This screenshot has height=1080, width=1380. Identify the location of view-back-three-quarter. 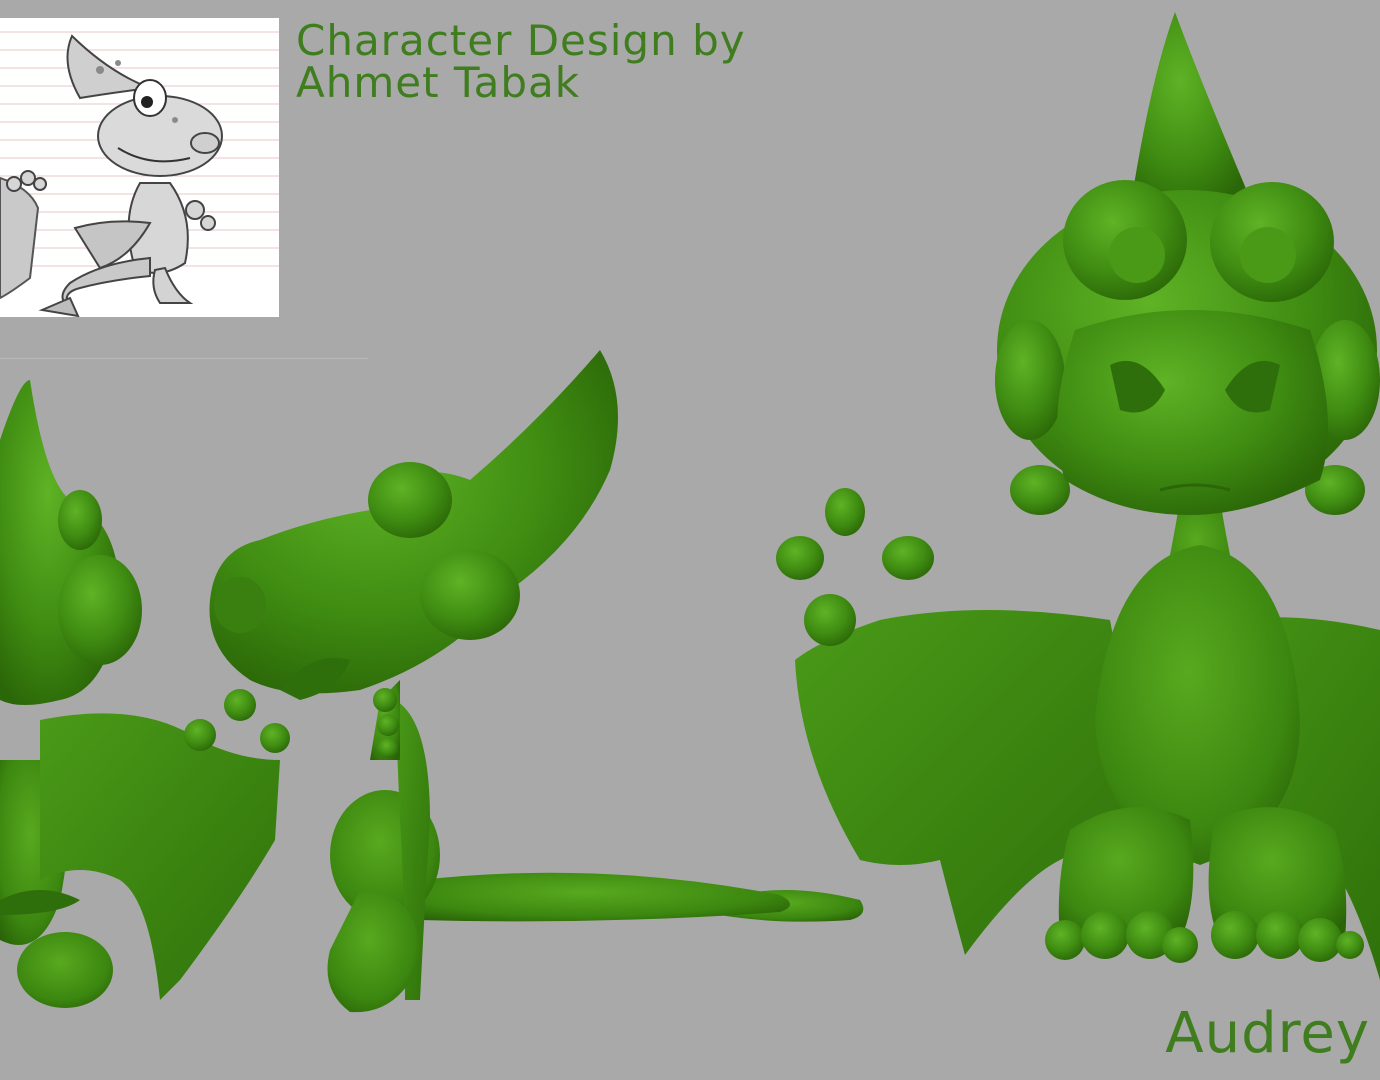
(145, 694).